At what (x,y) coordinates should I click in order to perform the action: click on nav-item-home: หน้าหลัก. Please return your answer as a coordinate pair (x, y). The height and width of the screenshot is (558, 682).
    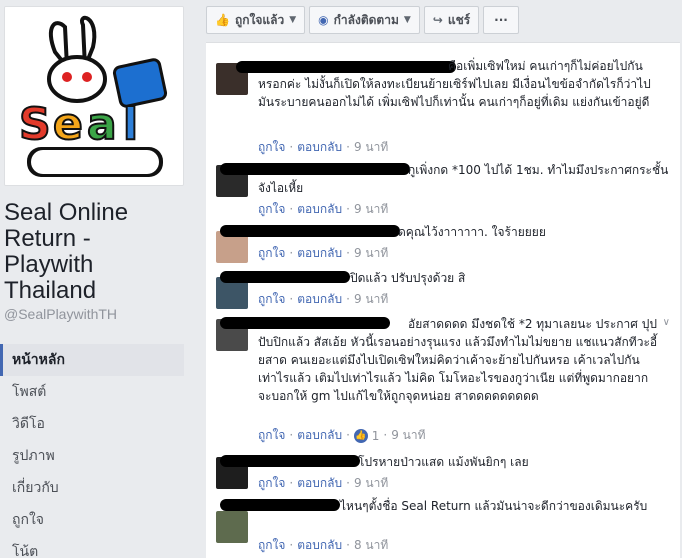
    Looking at the image, I should click on (92, 360).